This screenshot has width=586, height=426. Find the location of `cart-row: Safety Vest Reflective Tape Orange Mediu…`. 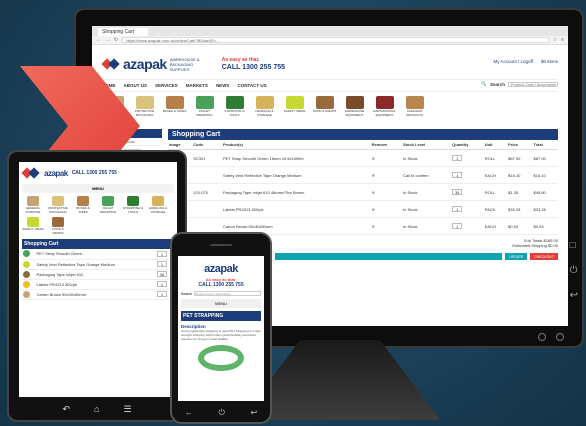

cart-row: Safety Vest Reflective Tape Orange Mediu… is located at coordinates (98, 264).